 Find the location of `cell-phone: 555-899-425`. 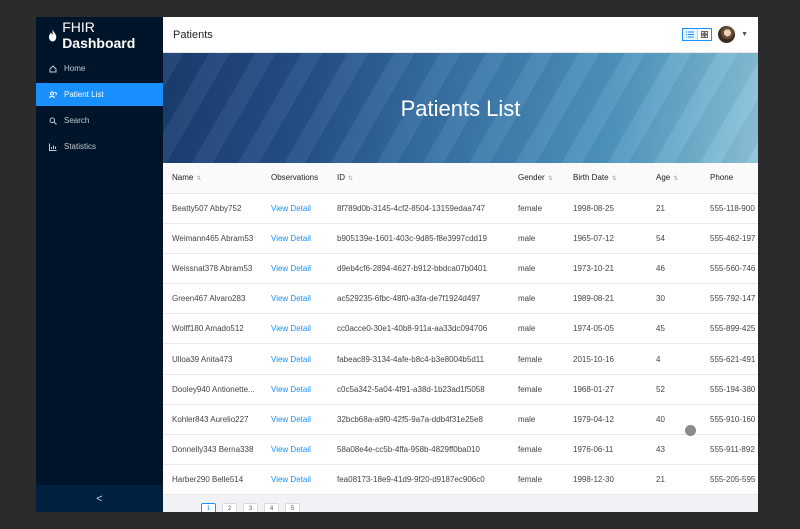

cell-phone: 555-899-425 is located at coordinates (729, 329).